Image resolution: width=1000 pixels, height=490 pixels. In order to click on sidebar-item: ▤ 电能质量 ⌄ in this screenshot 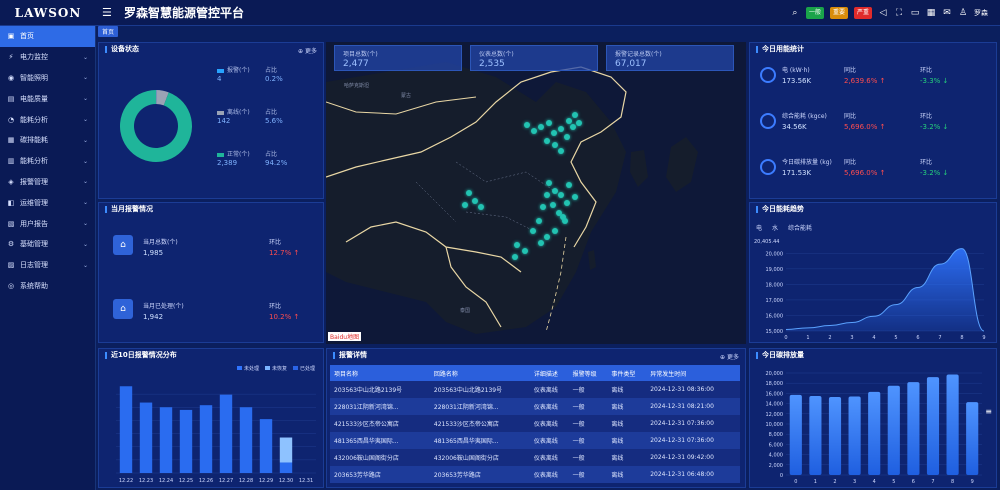, I will do `click(47, 98)`.